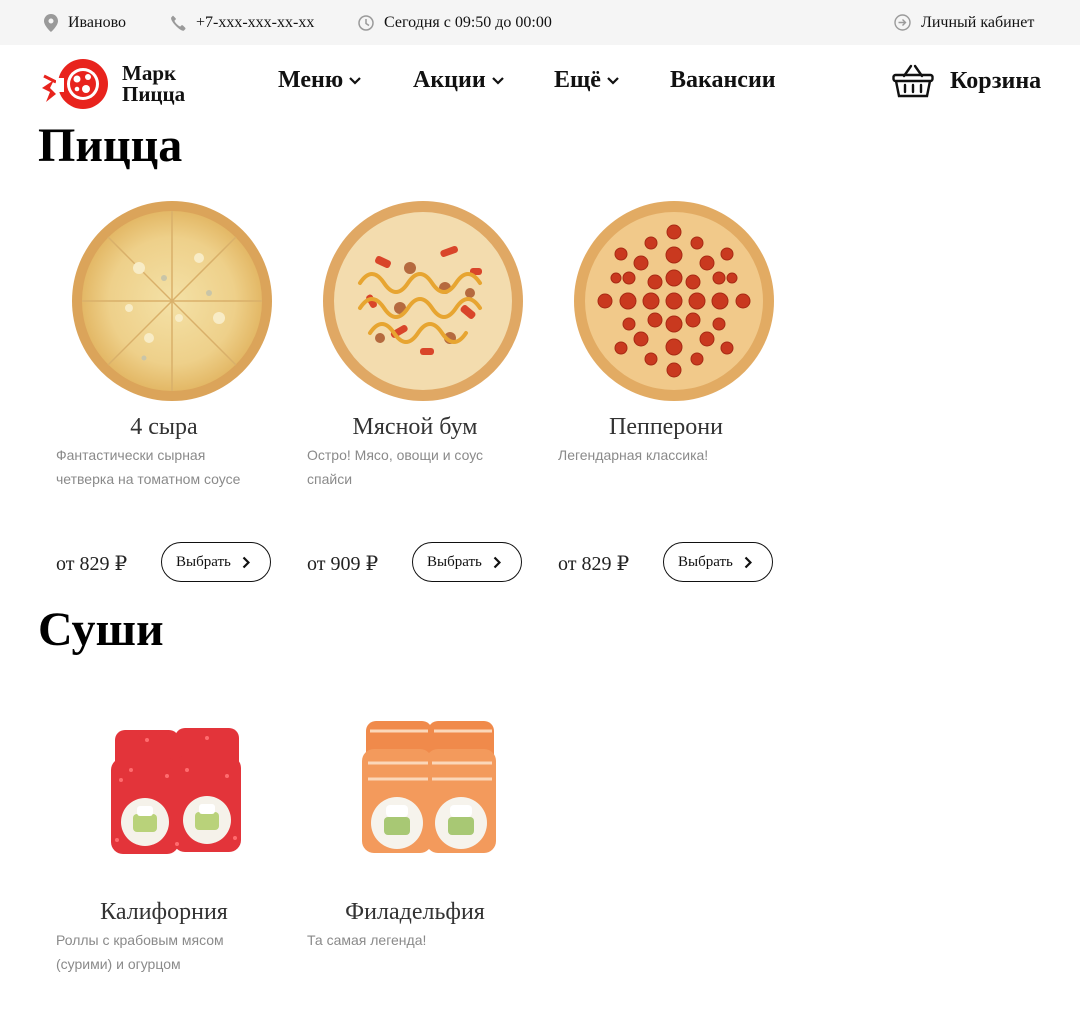 The image size is (1080, 1024). What do you see at coordinates (674, 301) in the screenshot?
I see `pizza-pepperoni-image` at bounding box center [674, 301].